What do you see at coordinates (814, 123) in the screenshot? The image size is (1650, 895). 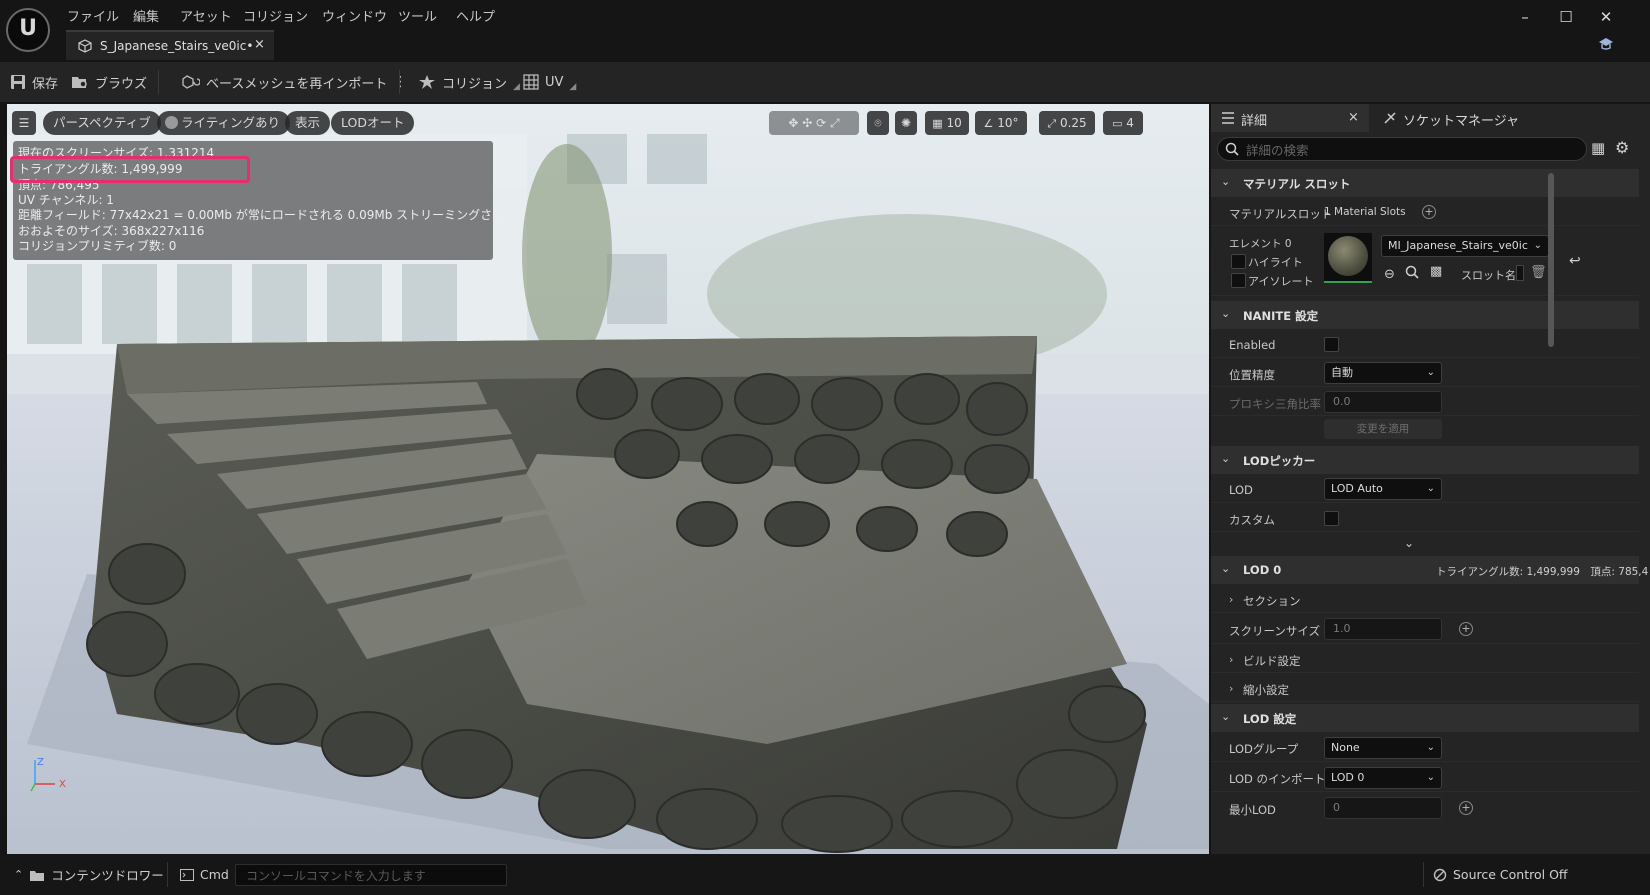 I see `transform-tools-group: ✥ ✣ ⟳ ⤢` at bounding box center [814, 123].